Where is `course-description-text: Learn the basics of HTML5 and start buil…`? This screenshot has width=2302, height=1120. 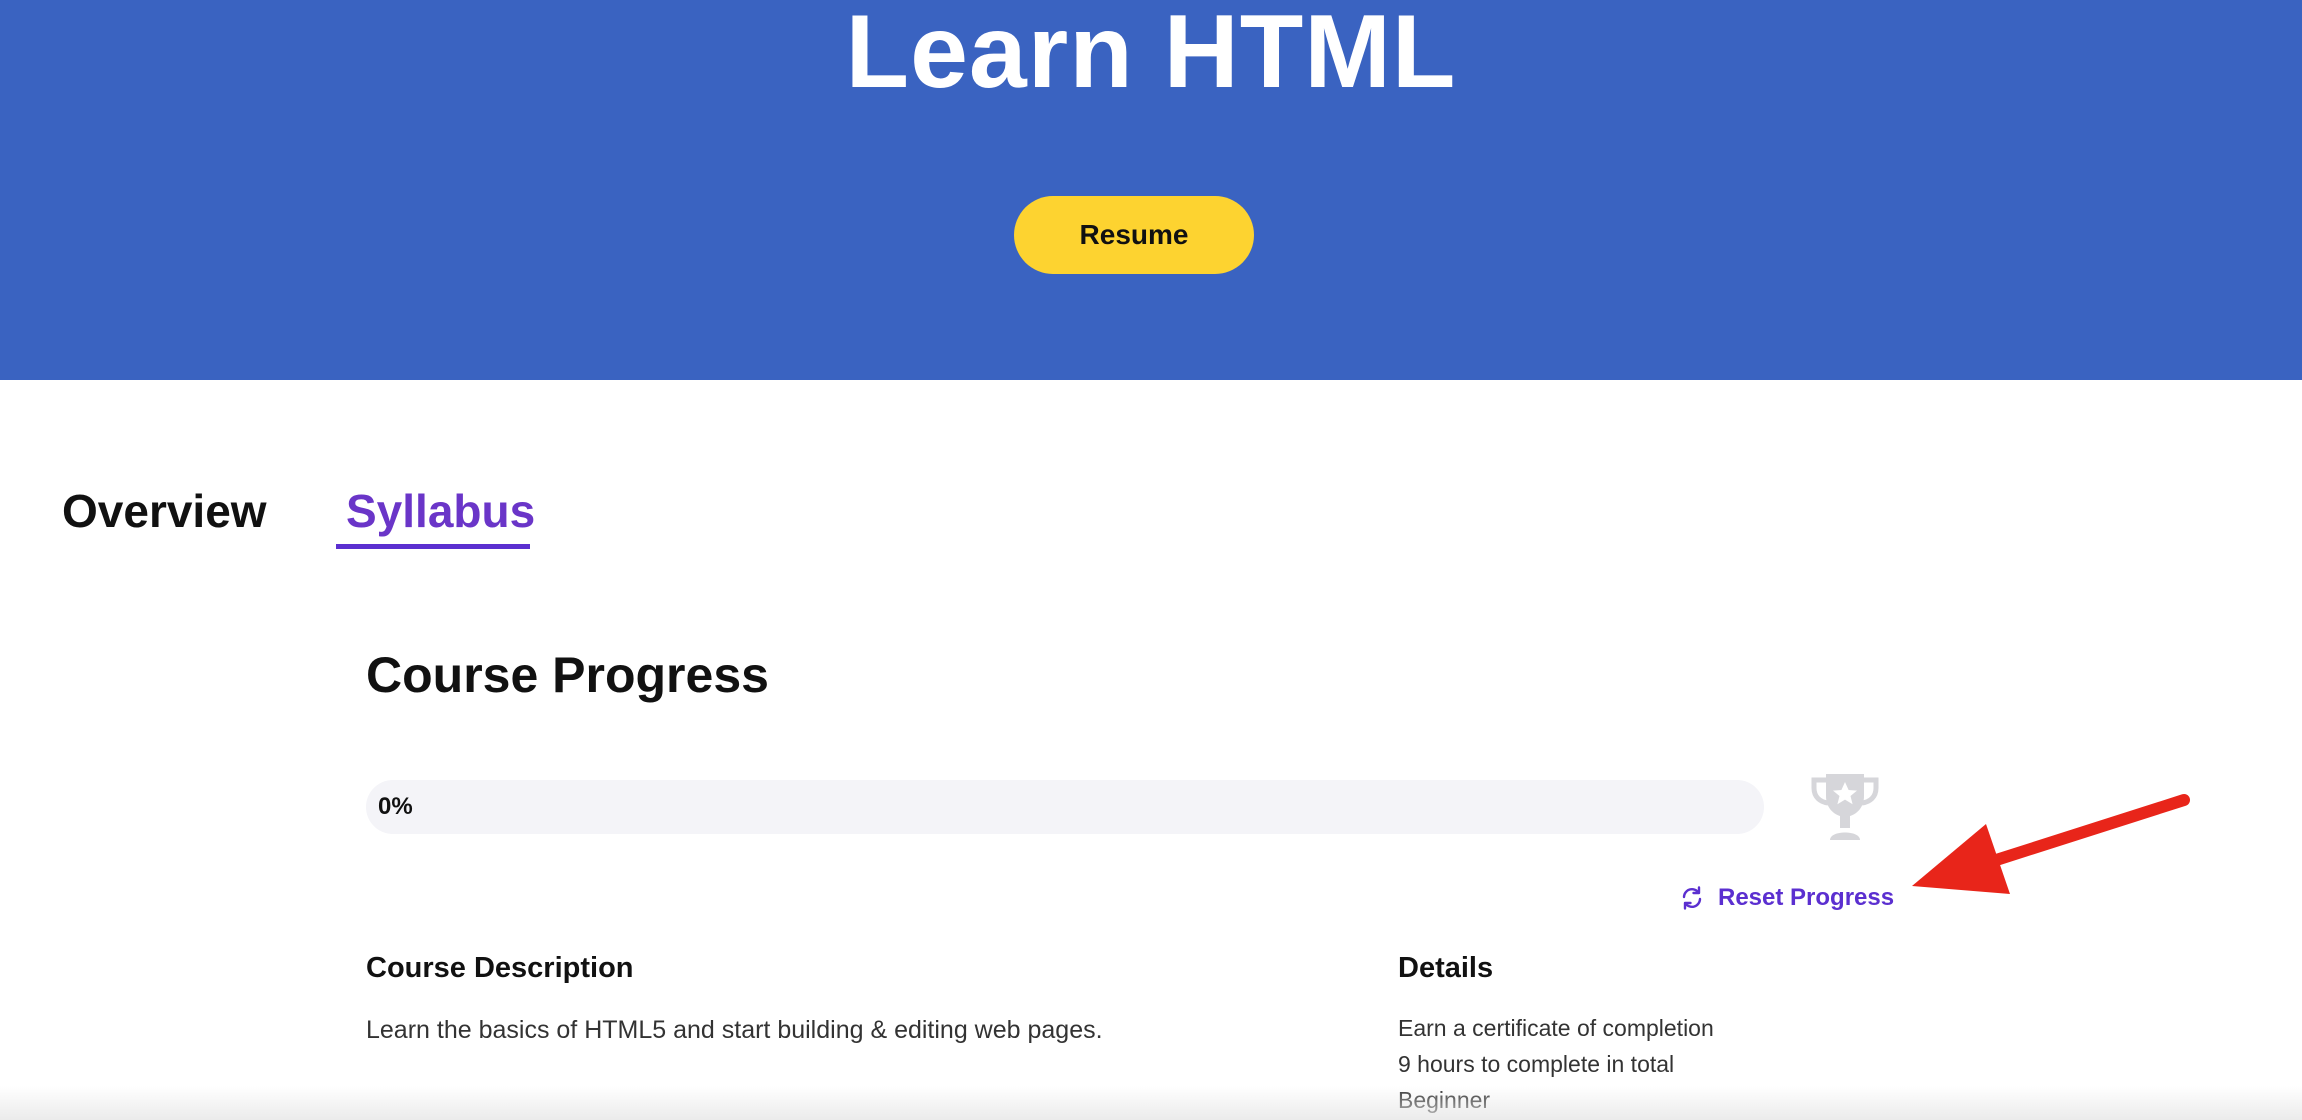
course-description-text: Learn the basics of HTML5 and start buil… is located at coordinates (734, 1030).